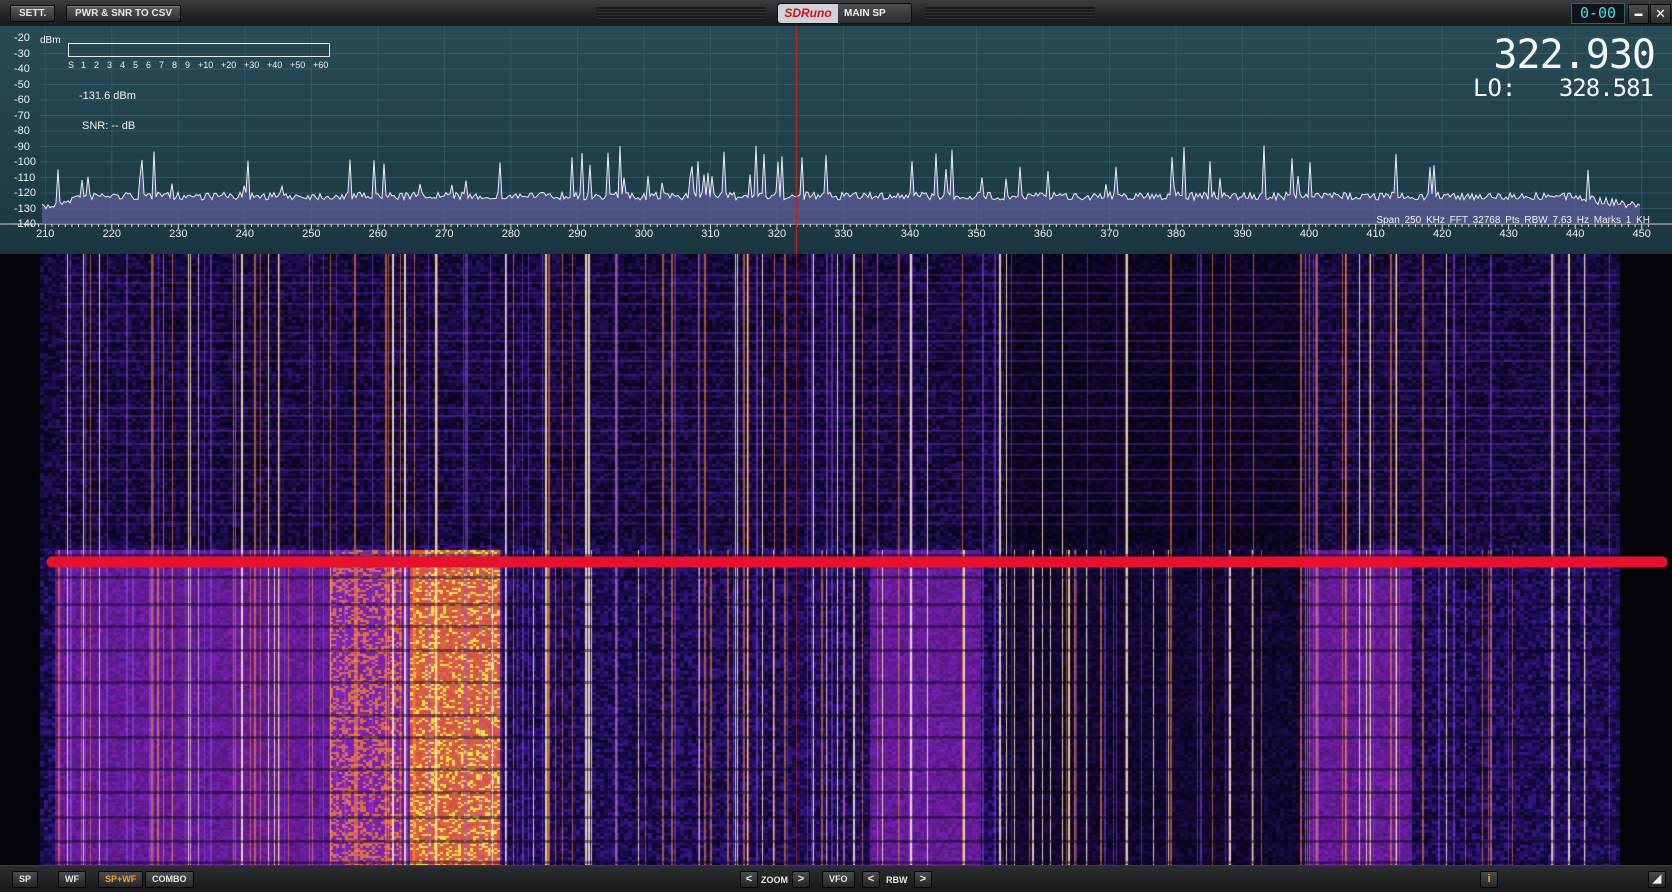 This screenshot has width=1672, height=892. Describe the element at coordinates (1574, 55) in the screenshot. I see `frequency-display: 322.930` at that location.